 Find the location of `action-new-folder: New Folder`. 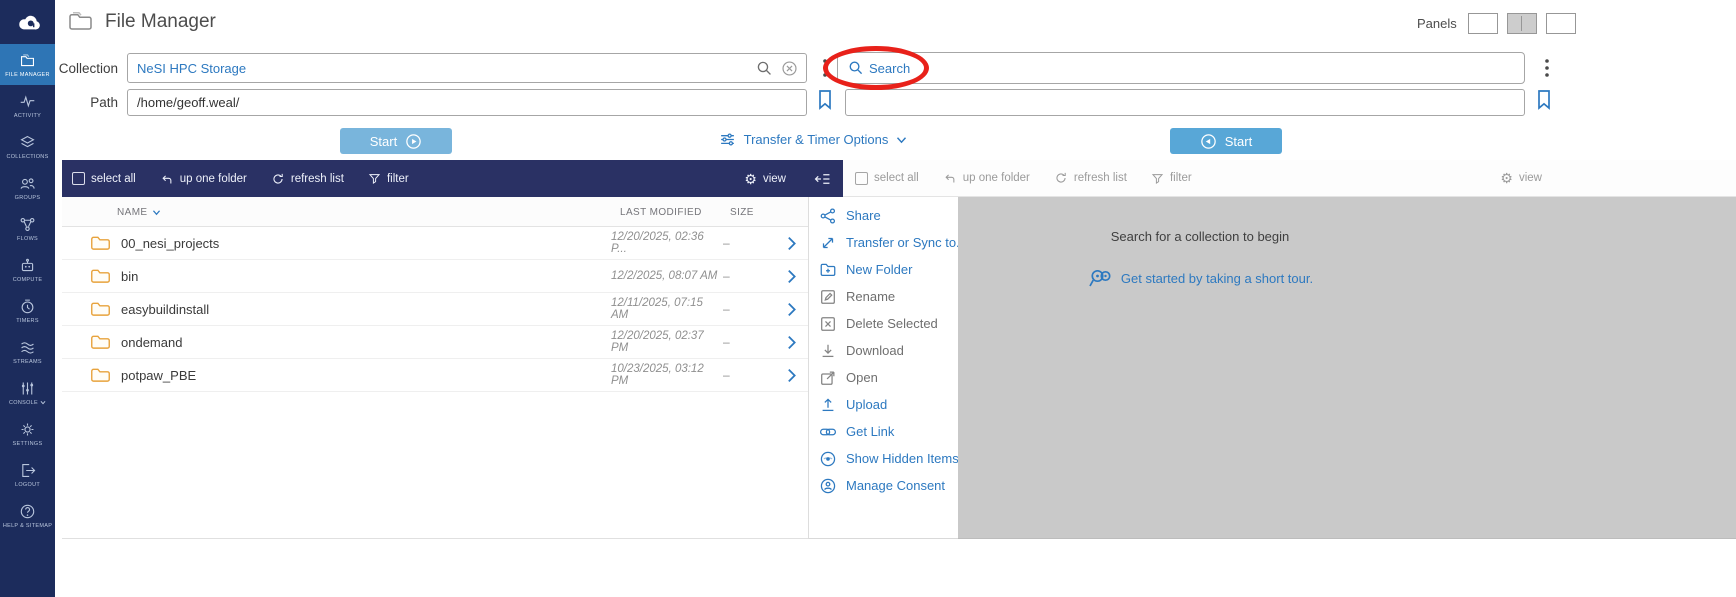

action-new-folder: New Folder is located at coordinates (883, 269).